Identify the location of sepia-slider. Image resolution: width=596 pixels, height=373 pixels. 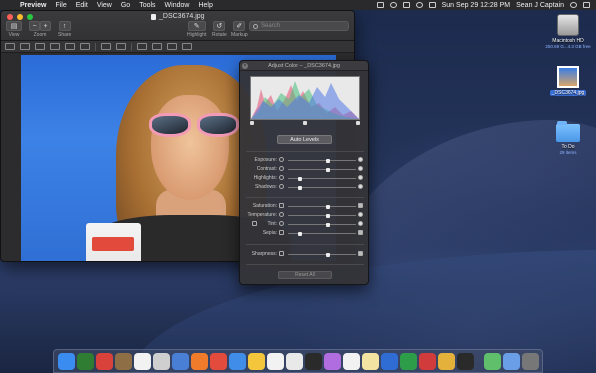
(322, 234).